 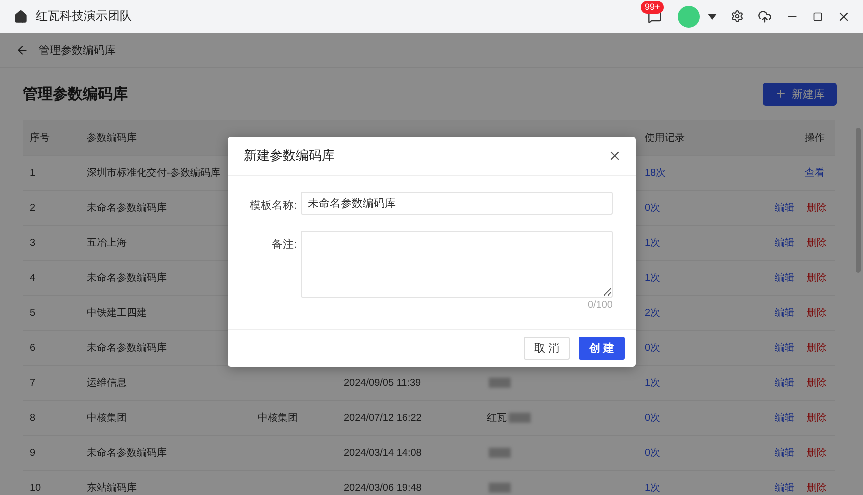 I want to click on table-cell: 6, so click(x=33, y=348).